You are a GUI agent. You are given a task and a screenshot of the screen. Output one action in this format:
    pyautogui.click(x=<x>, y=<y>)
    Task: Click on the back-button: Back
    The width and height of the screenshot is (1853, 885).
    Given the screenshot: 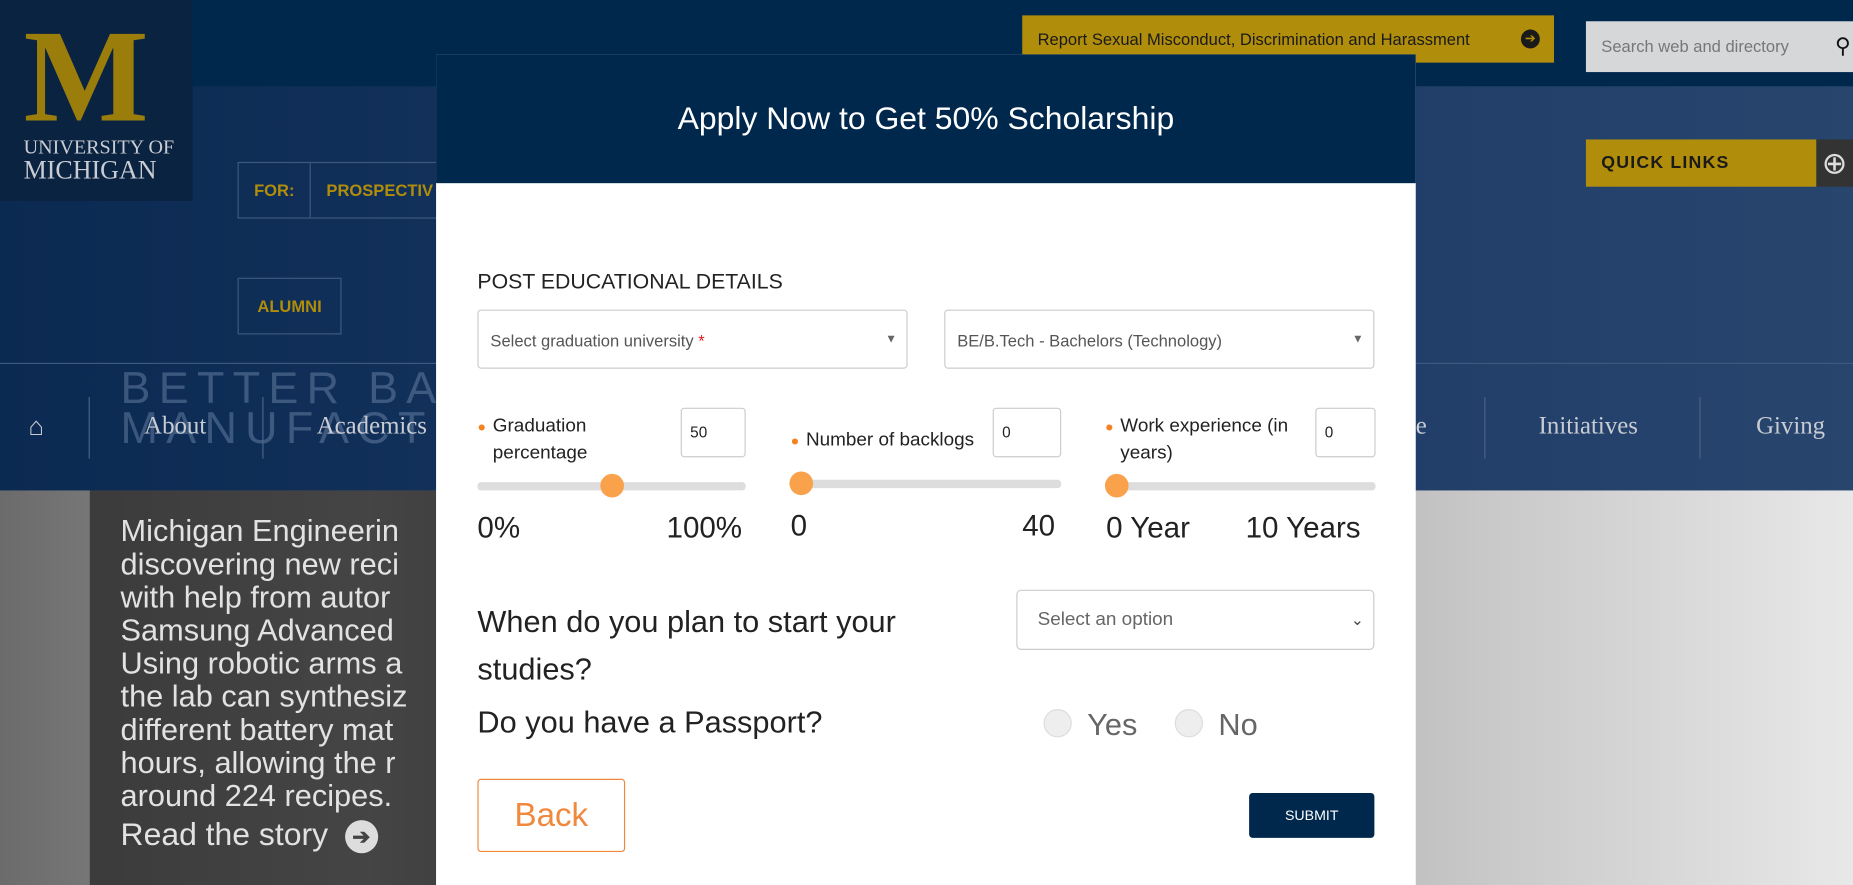 What is the action you would take?
    pyautogui.click(x=551, y=815)
    